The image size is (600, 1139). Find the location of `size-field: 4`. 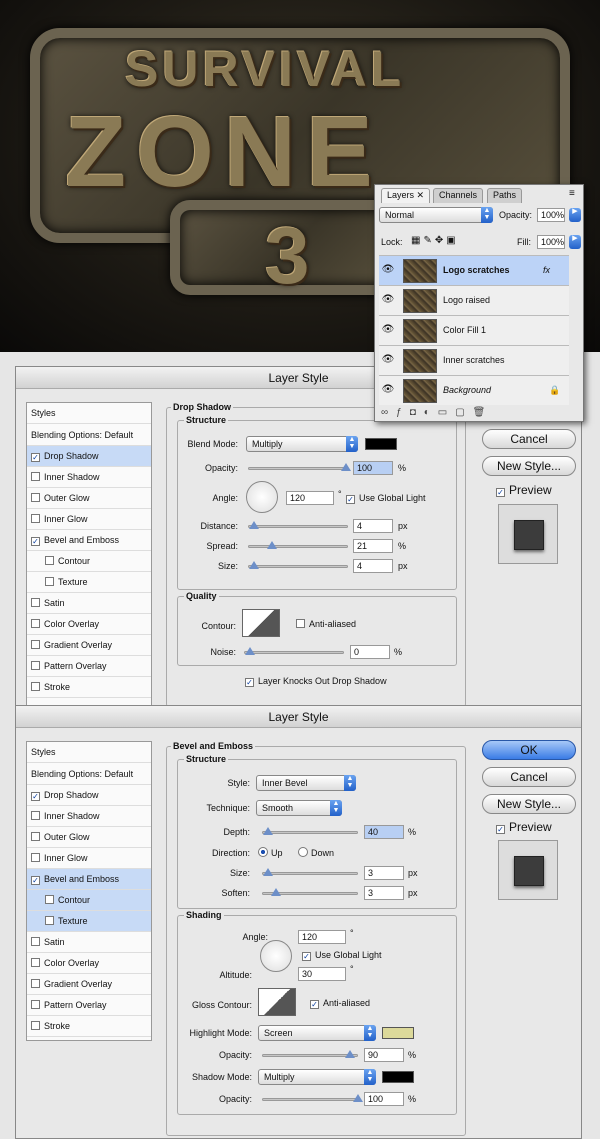

size-field: 4 is located at coordinates (373, 566).